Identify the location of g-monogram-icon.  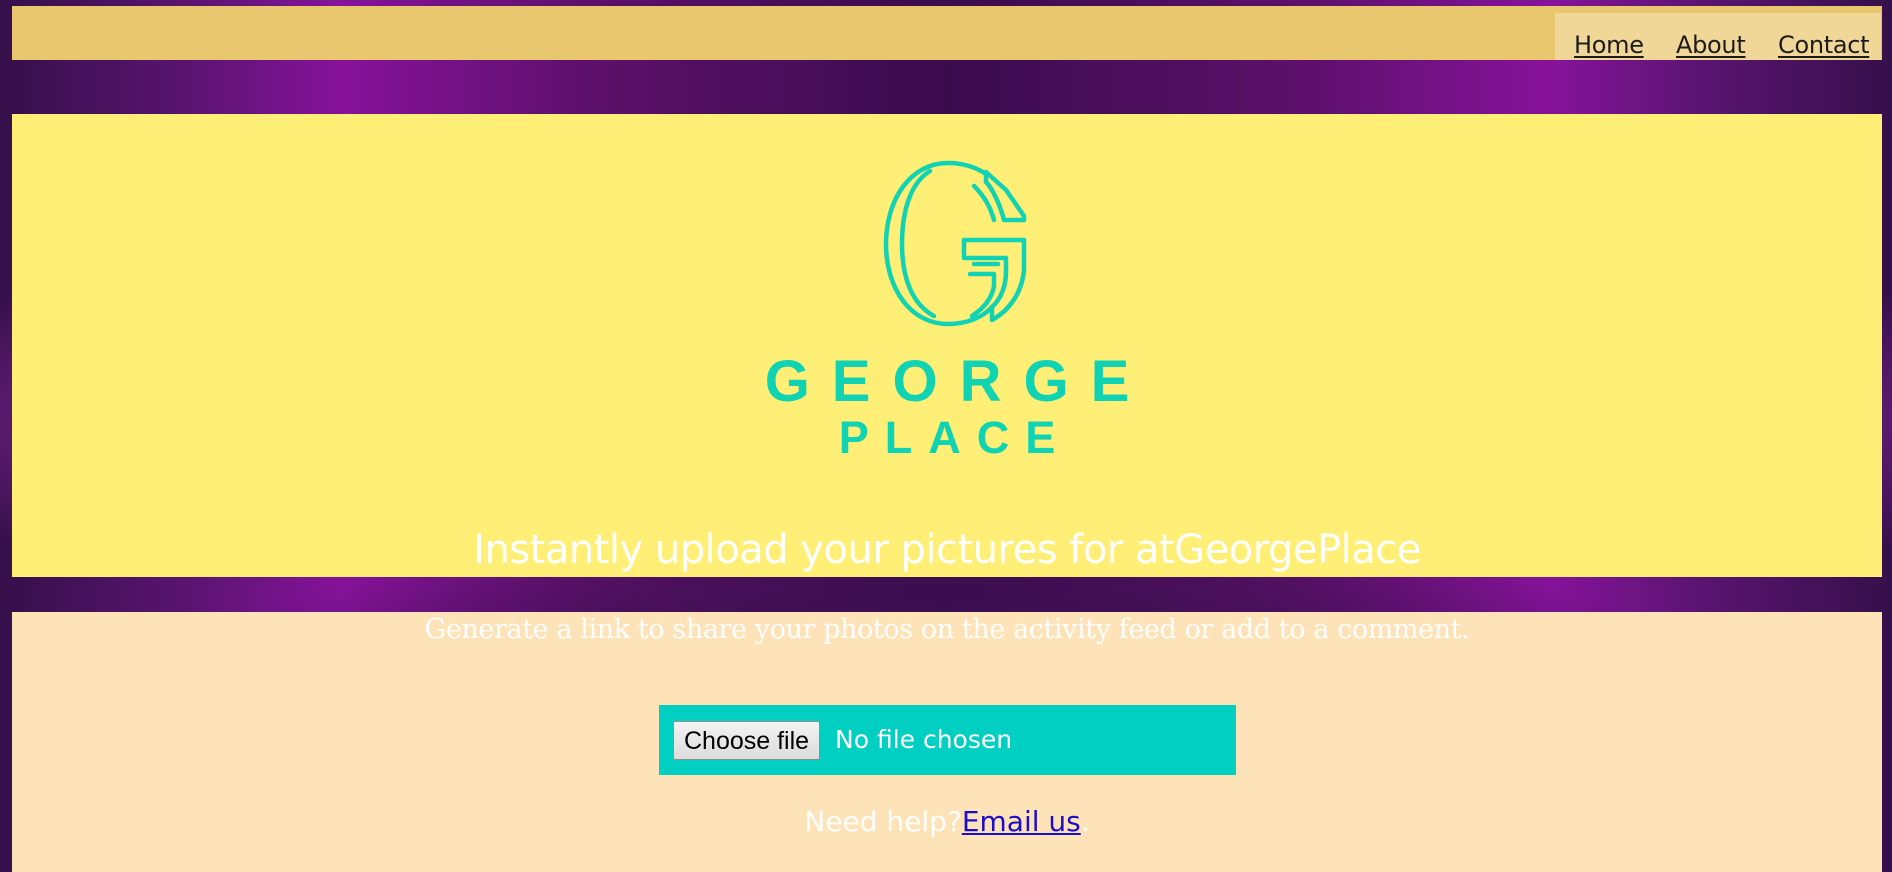
(955, 243).